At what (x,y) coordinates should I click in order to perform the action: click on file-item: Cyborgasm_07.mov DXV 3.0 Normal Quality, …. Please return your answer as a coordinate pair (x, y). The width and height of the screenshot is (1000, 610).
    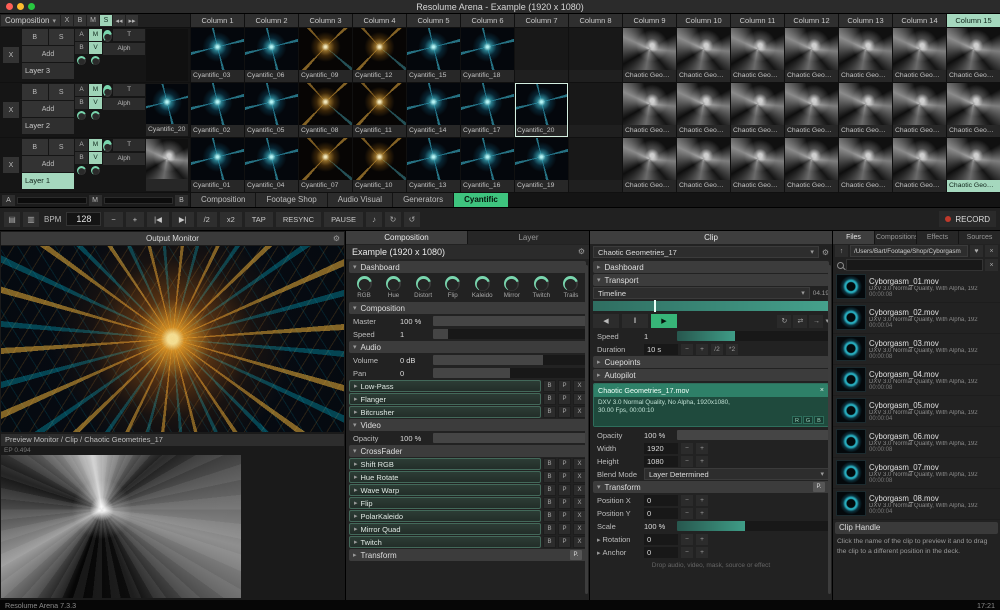
    Looking at the image, I should click on (916, 473).